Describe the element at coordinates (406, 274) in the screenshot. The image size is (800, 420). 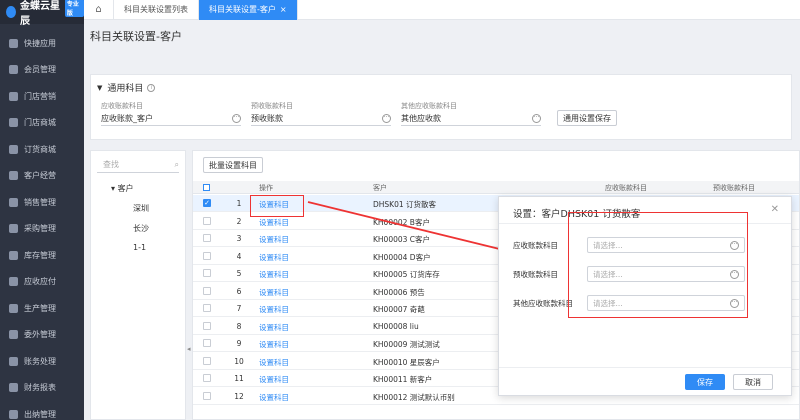
I see `customer-cell: KH00005 订货库存` at that location.